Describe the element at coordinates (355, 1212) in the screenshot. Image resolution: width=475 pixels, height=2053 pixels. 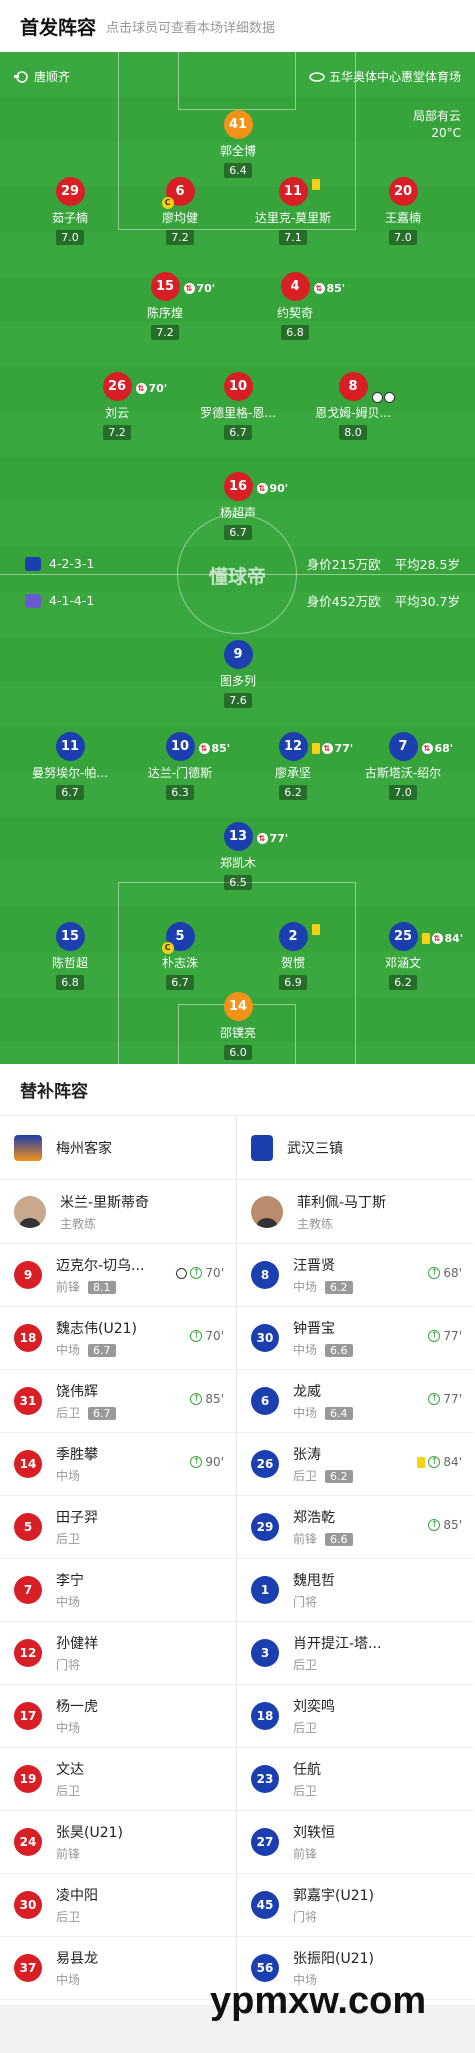
I see `away-coach: 菲利佩-马丁斯 主教练` at that location.